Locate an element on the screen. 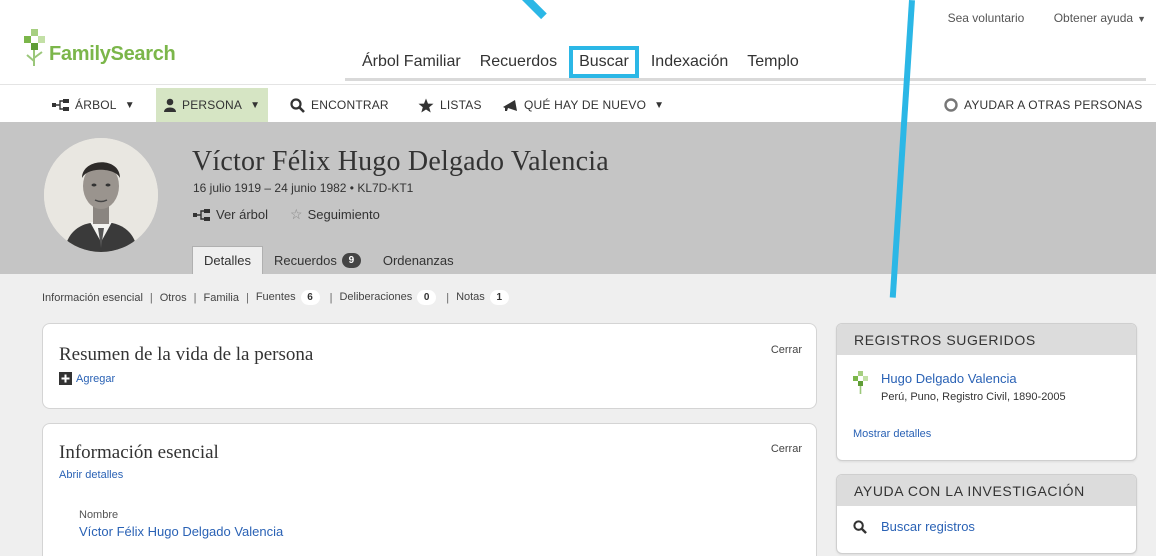 The height and width of the screenshot is (556, 1156). nav-search: Buscar is located at coordinates (604, 62).